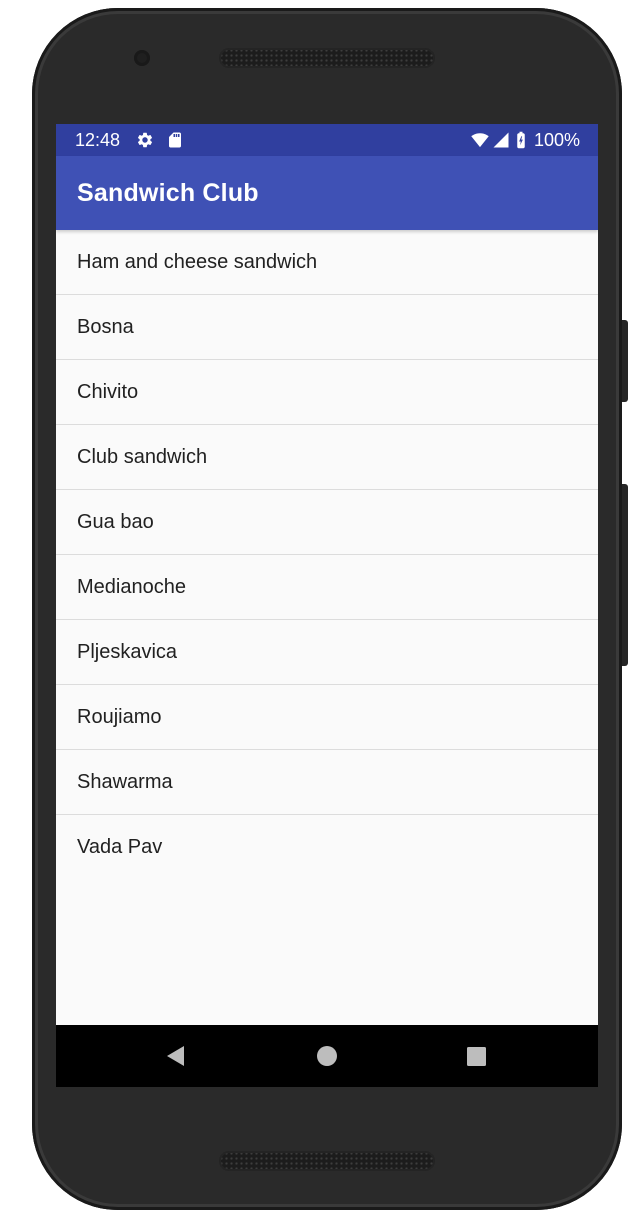  I want to click on battery-icon, so click(521, 140).